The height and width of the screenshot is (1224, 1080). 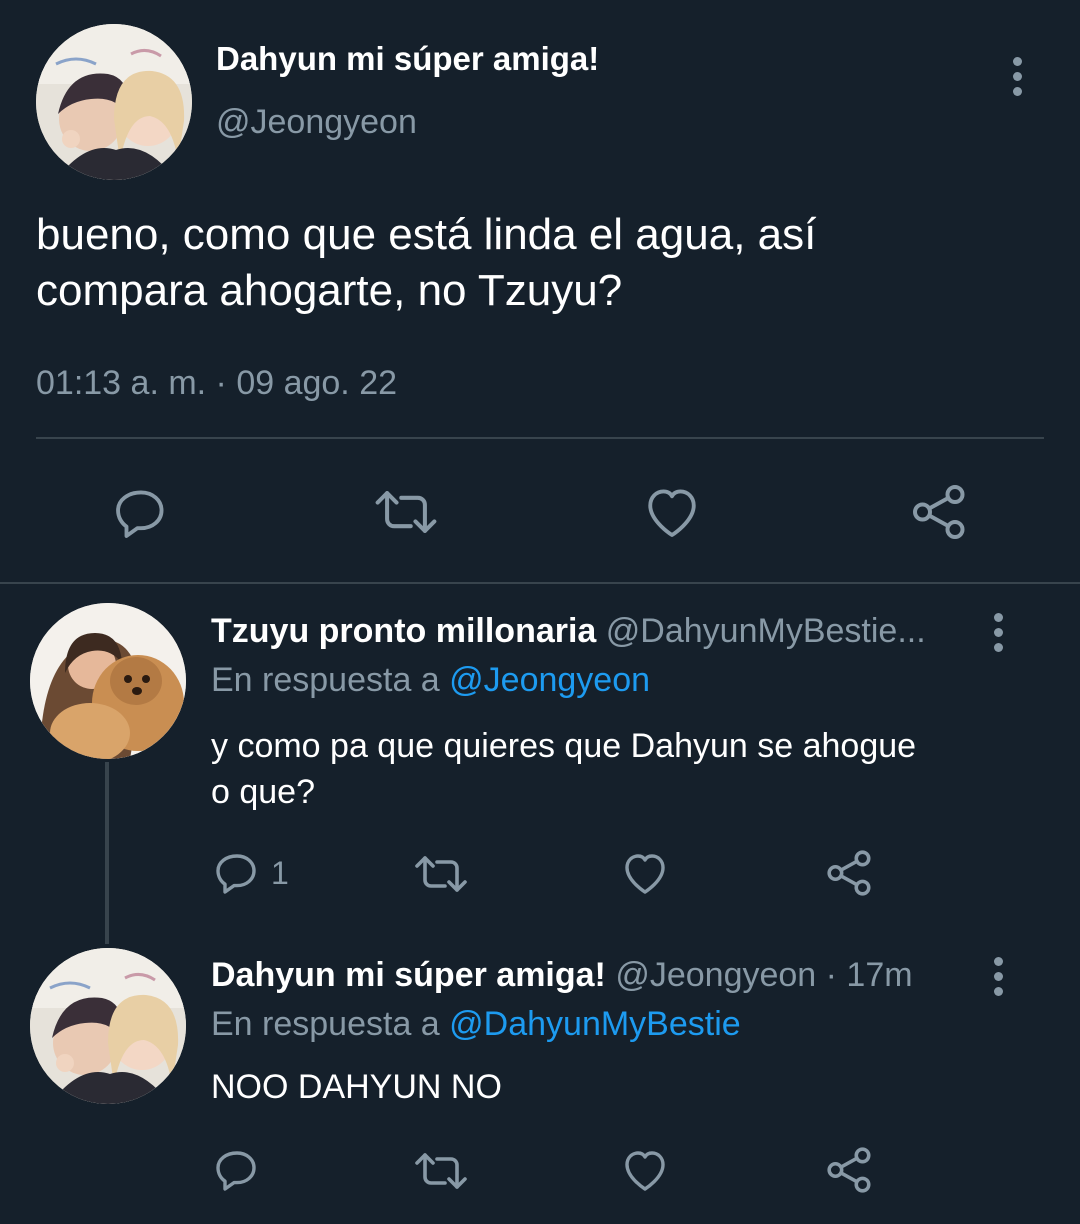 I want to click on tweet-text-line: bueno, como que está linda el agua, así, so click(x=426, y=234).